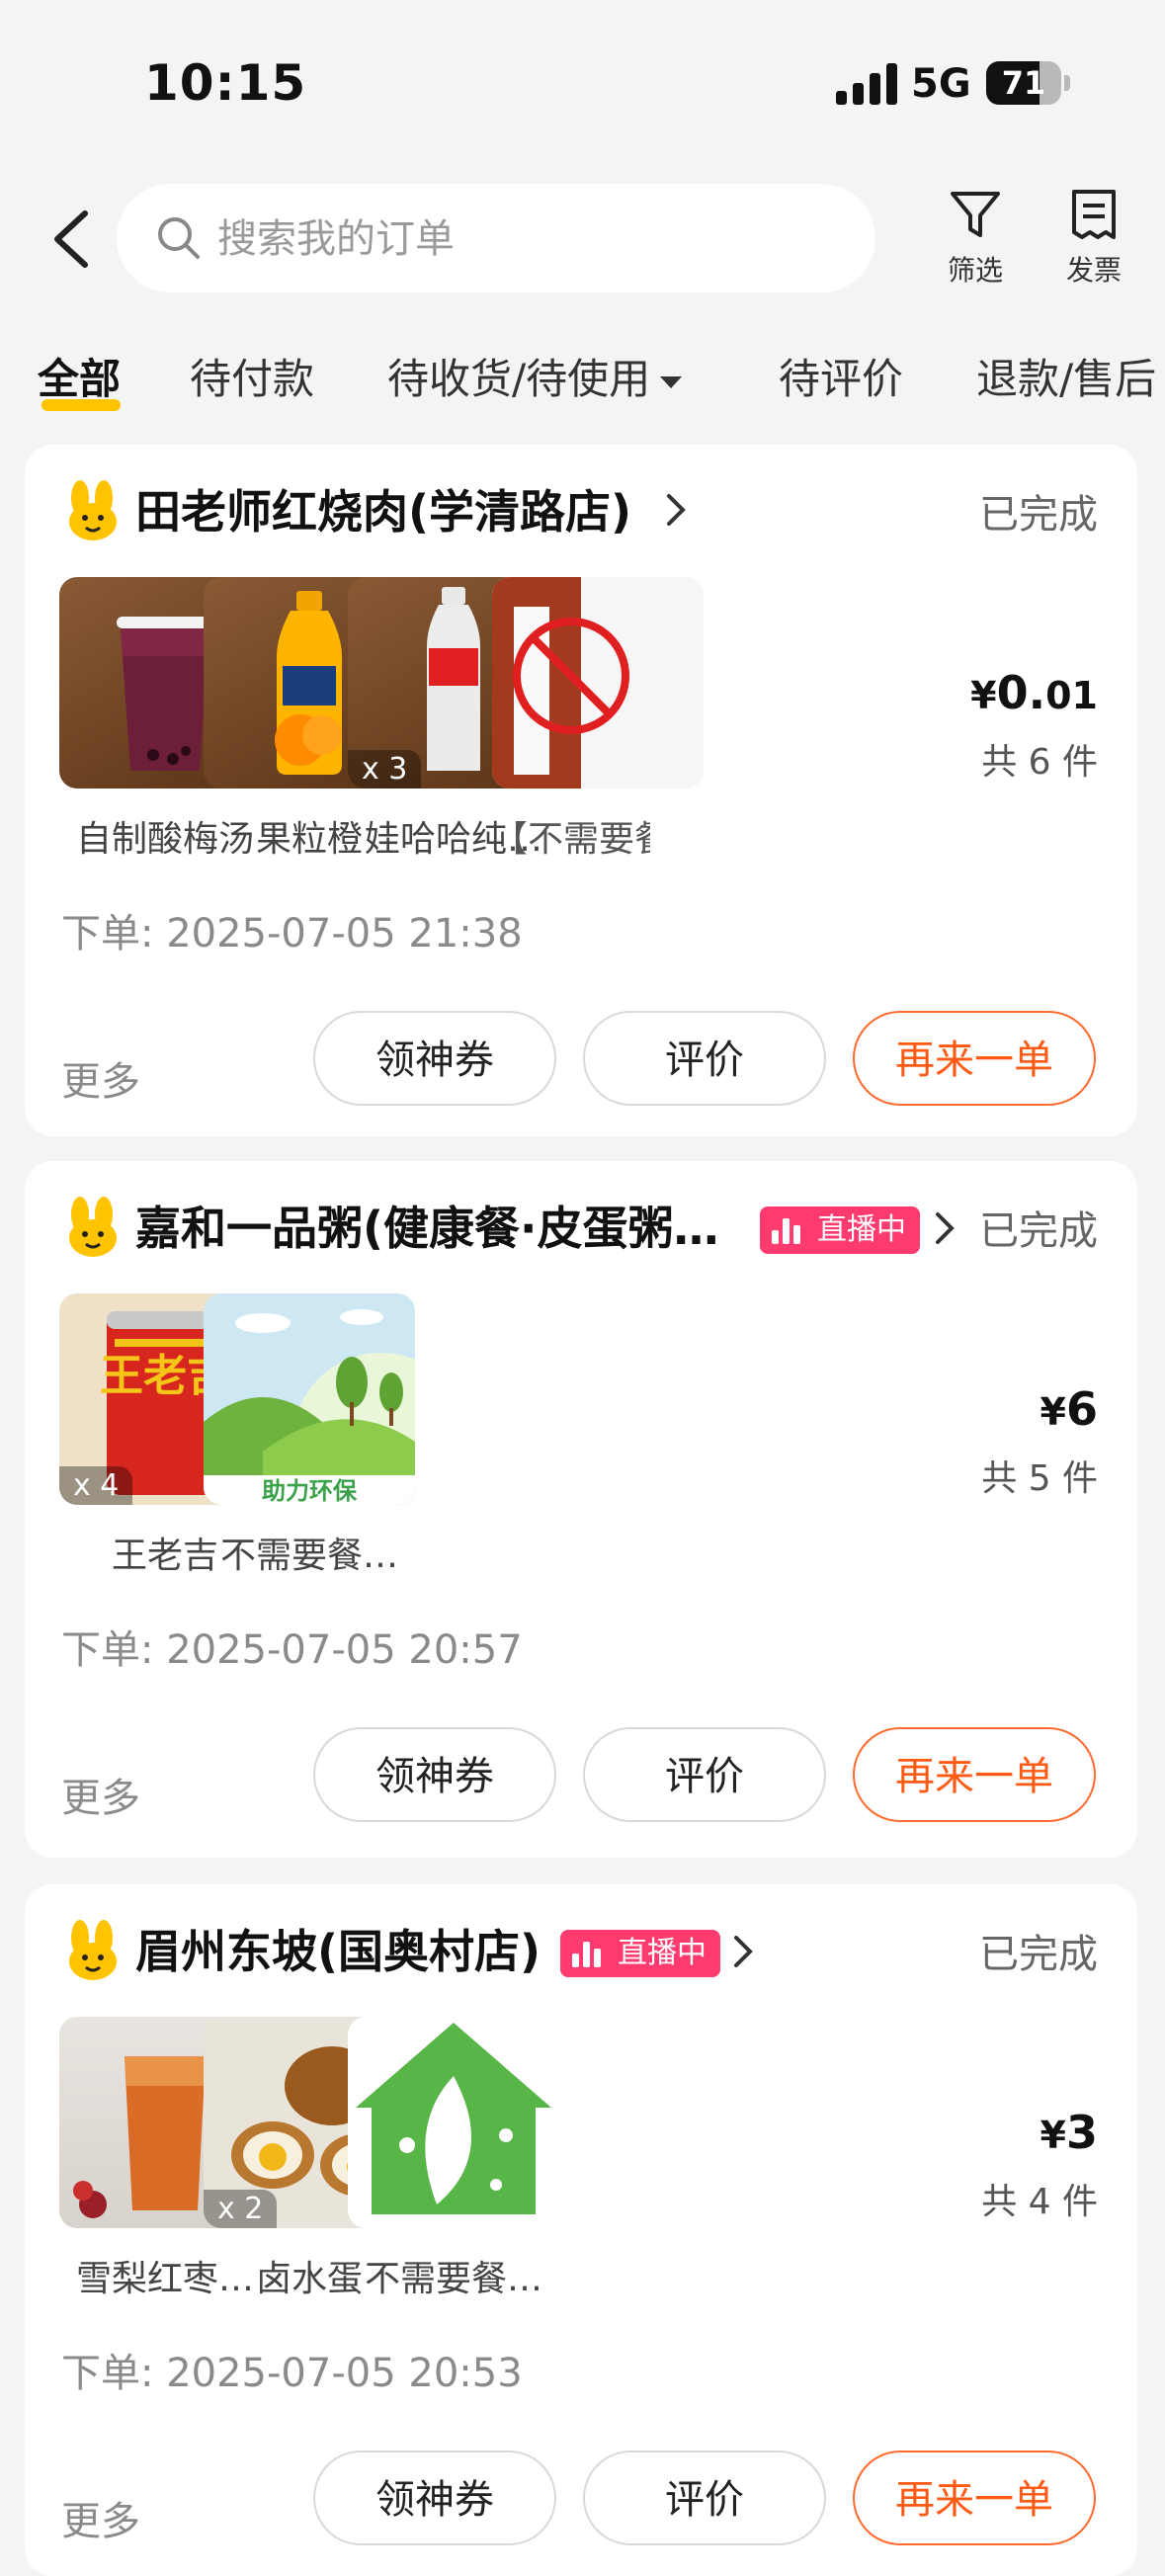 This screenshot has width=1165, height=2576. I want to click on order-time: 下单: 2025-07-05 20:57, so click(292, 1650).